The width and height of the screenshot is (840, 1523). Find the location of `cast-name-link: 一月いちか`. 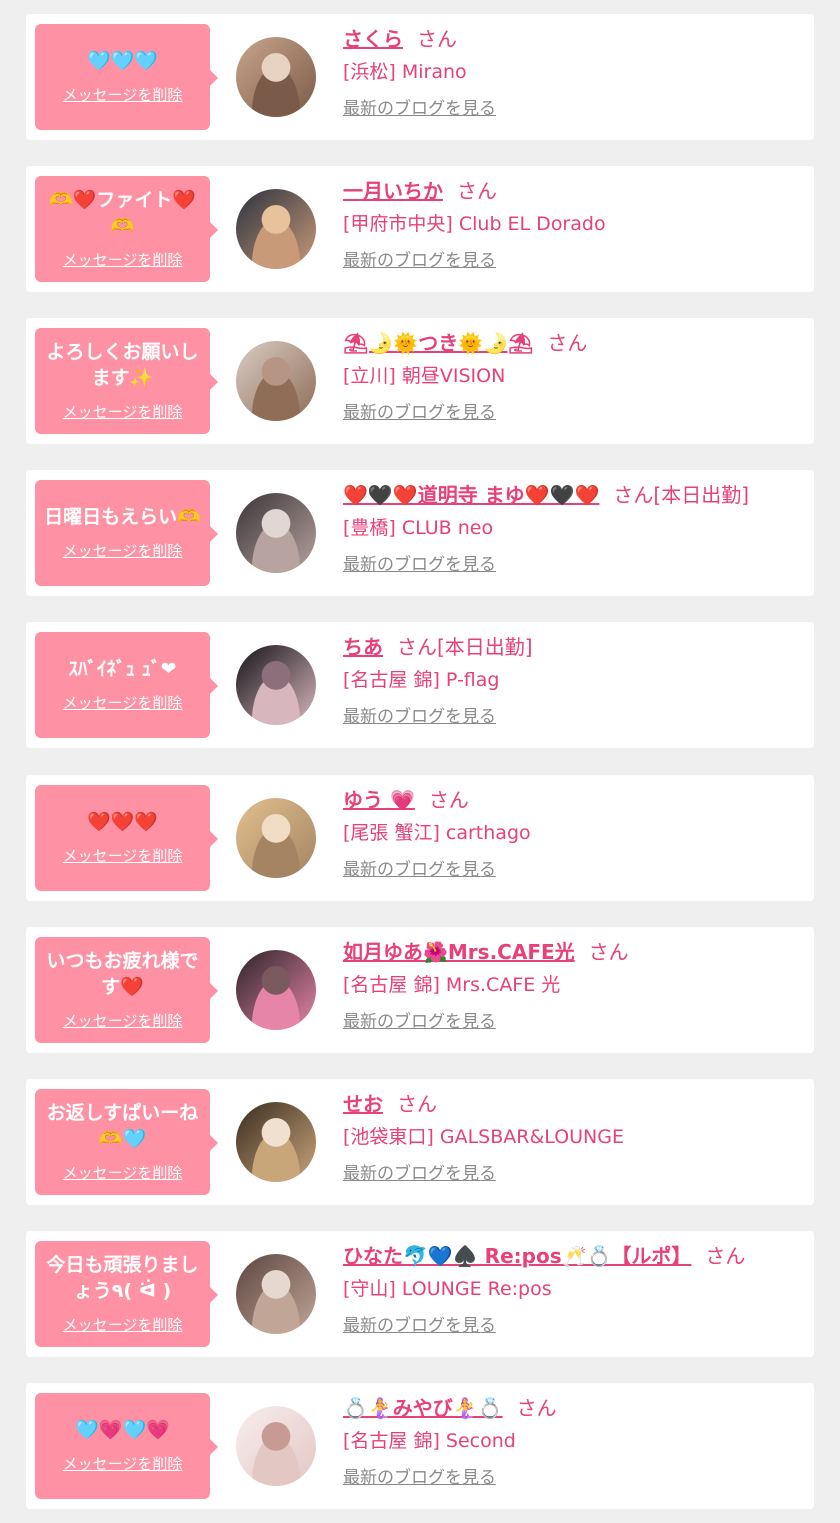

cast-name-link: 一月いちか is located at coordinates (393, 191).